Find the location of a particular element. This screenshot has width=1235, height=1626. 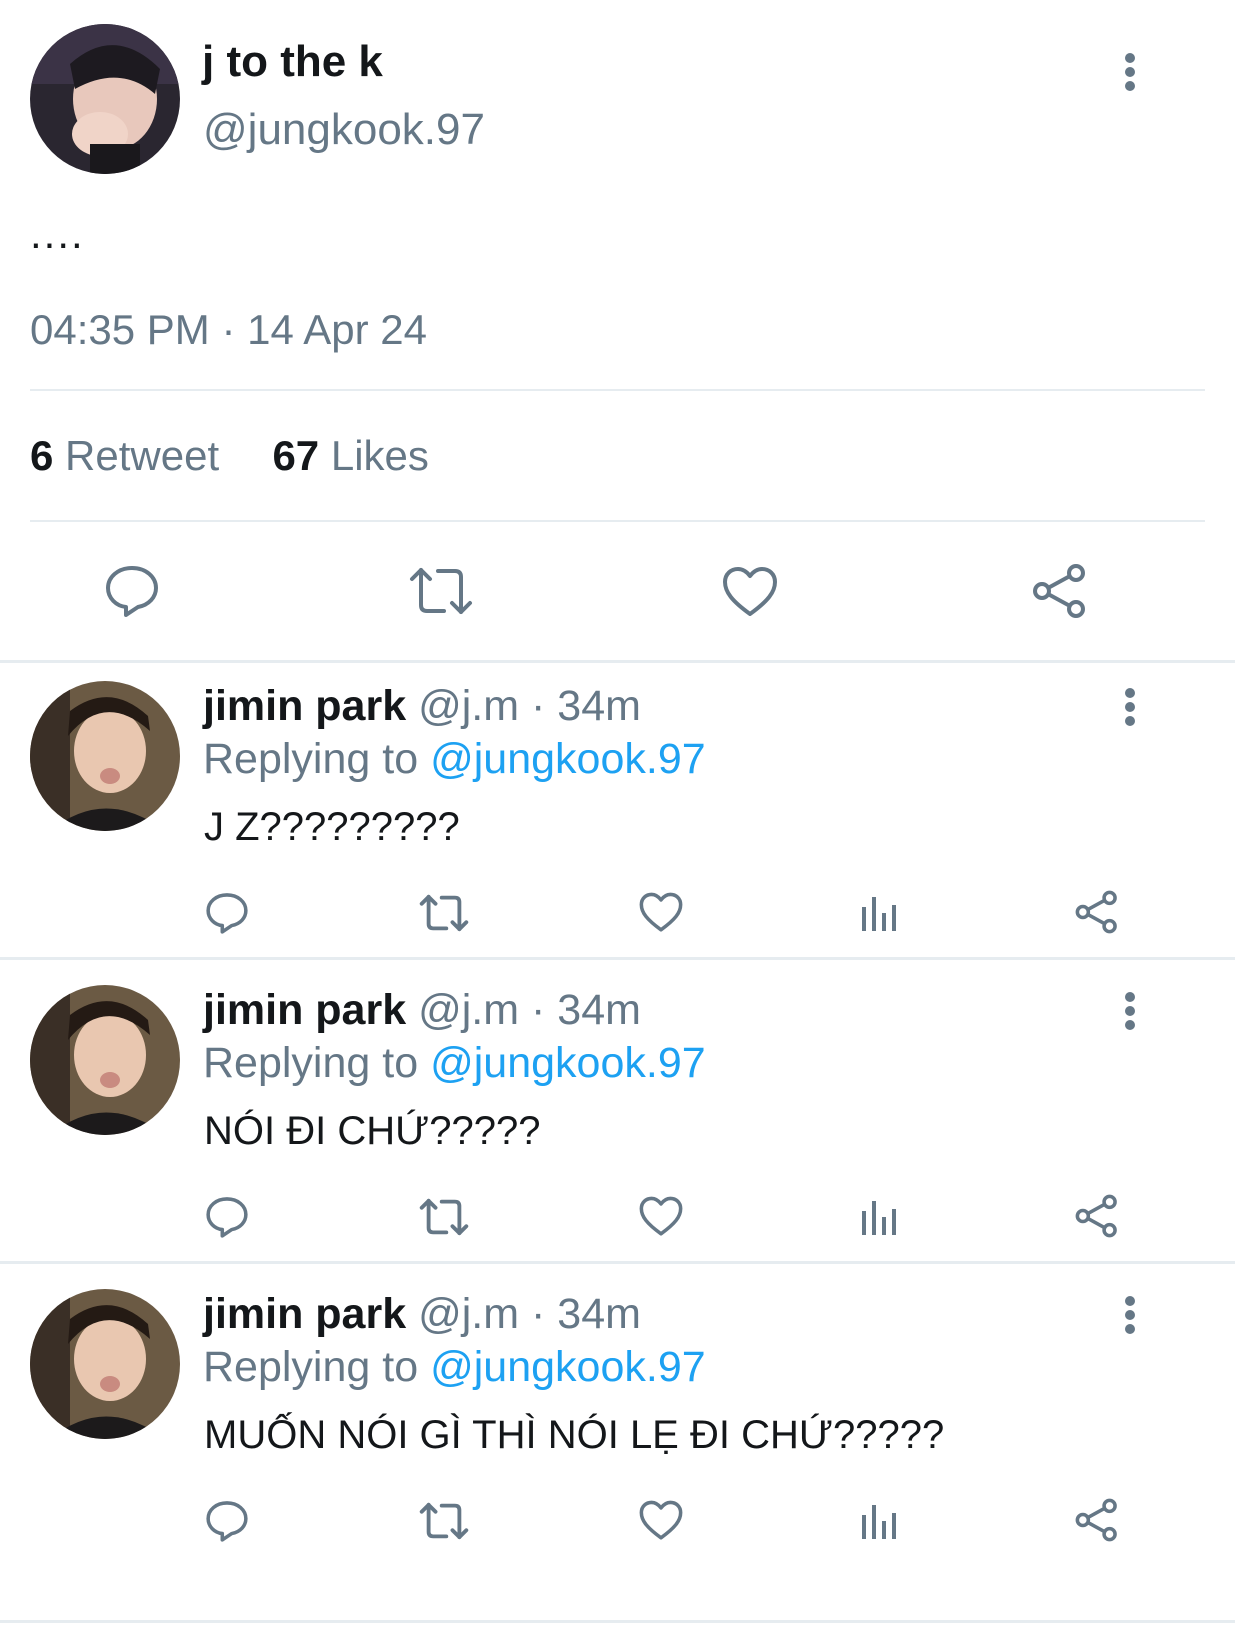

tweet-timestamp: 04:35 PM · 14 Apr 24 is located at coordinates (228, 330).